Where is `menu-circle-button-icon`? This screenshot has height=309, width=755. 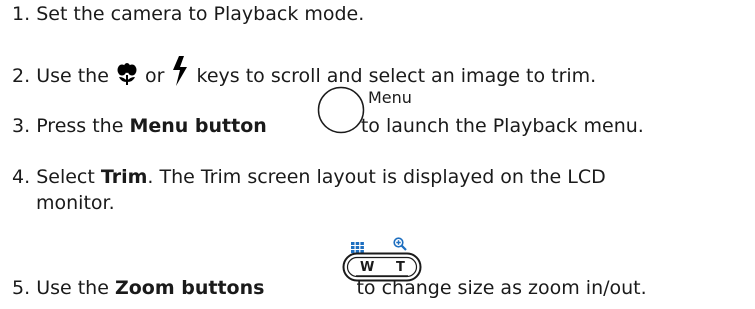 menu-circle-button-icon is located at coordinates (341, 110).